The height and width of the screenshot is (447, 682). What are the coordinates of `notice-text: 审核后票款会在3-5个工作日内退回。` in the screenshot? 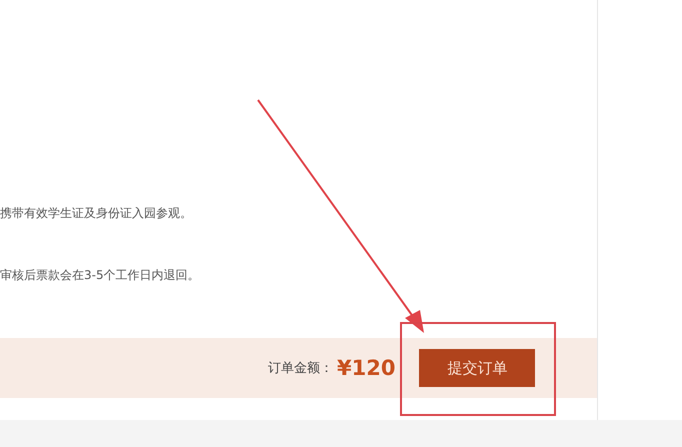 It's located at (100, 275).